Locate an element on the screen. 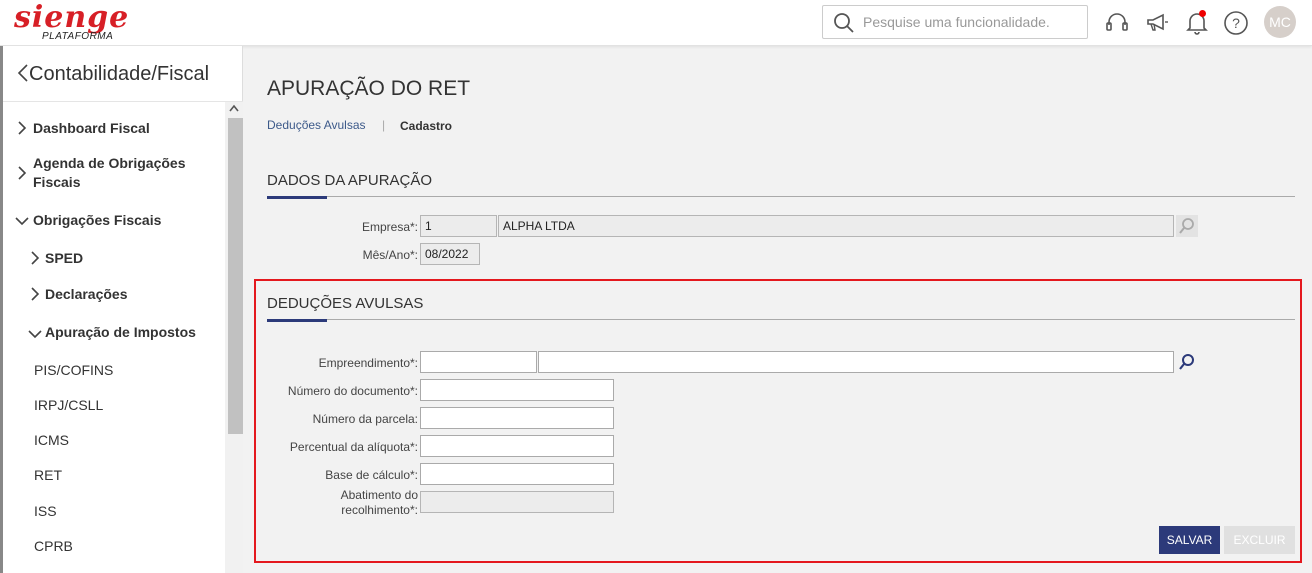  sidebar-item-sped: SPED is located at coordinates (64, 258).